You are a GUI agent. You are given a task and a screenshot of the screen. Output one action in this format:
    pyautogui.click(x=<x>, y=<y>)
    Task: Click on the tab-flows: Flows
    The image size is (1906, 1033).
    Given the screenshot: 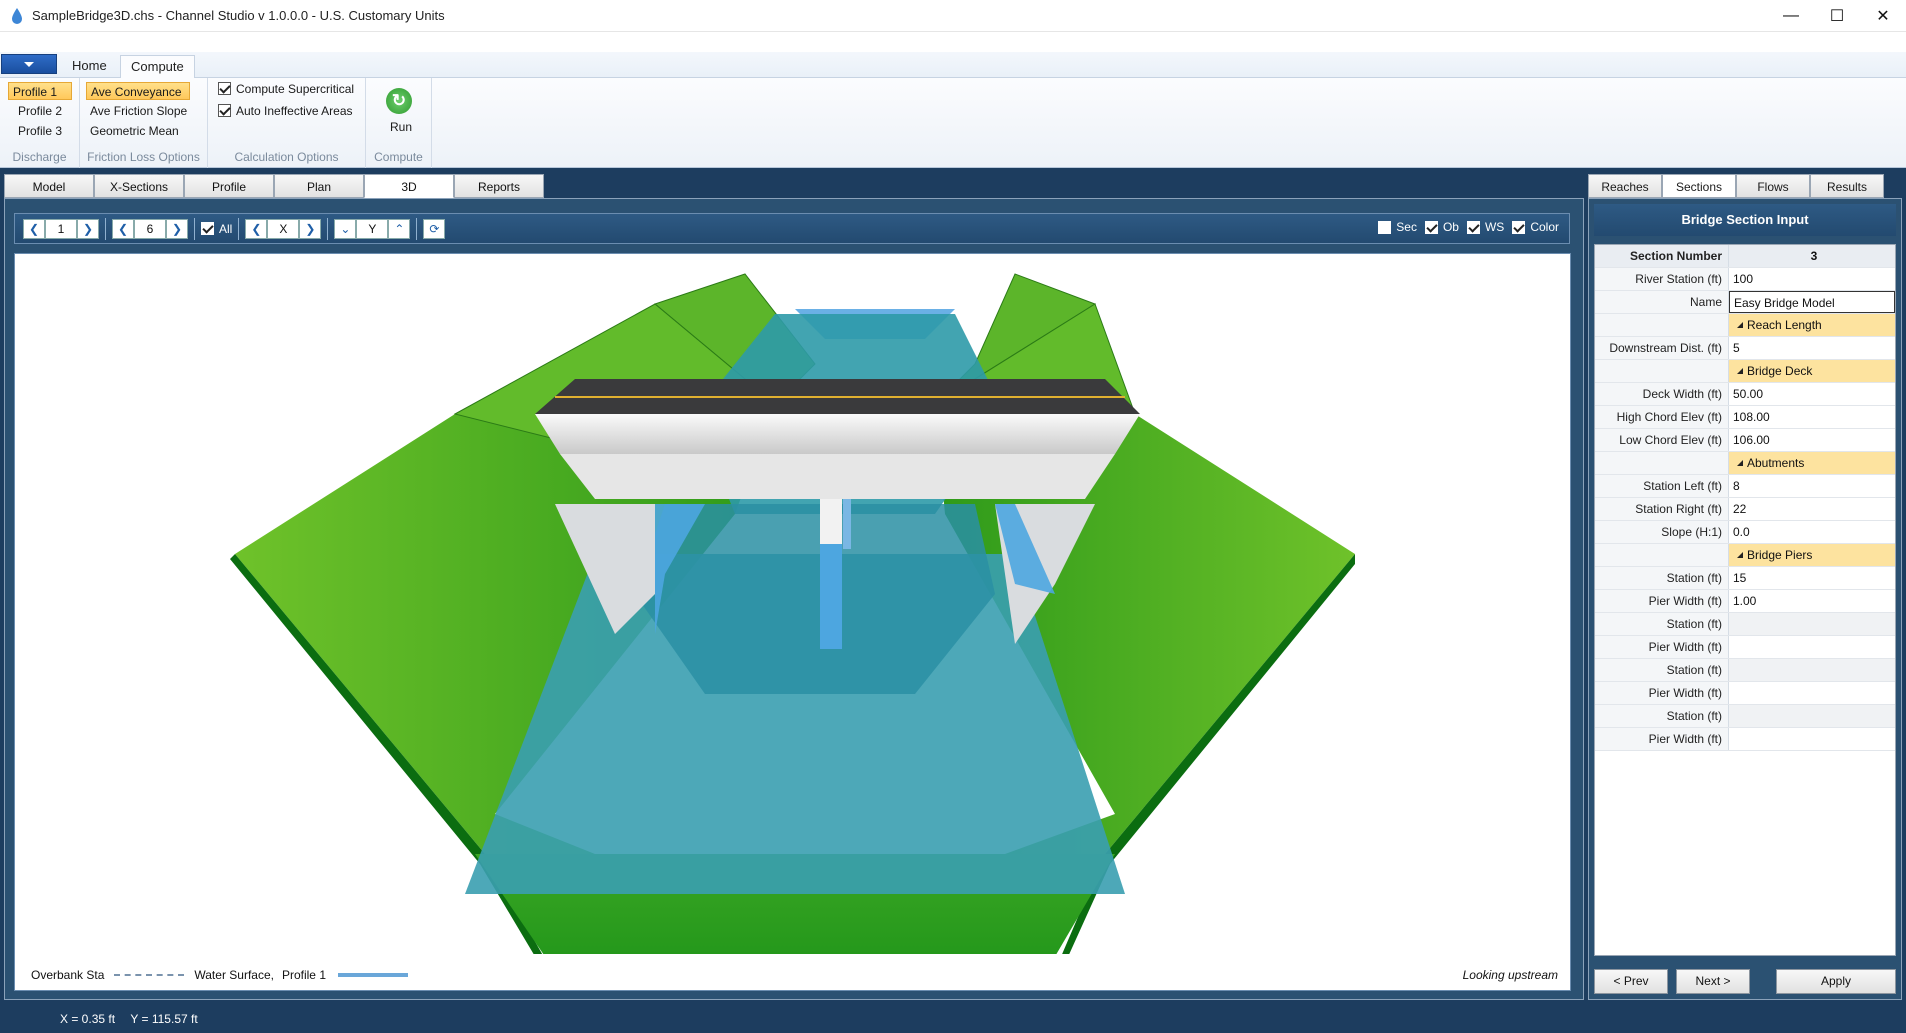 What is the action you would take?
    pyautogui.click(x=1773, y=186)
    